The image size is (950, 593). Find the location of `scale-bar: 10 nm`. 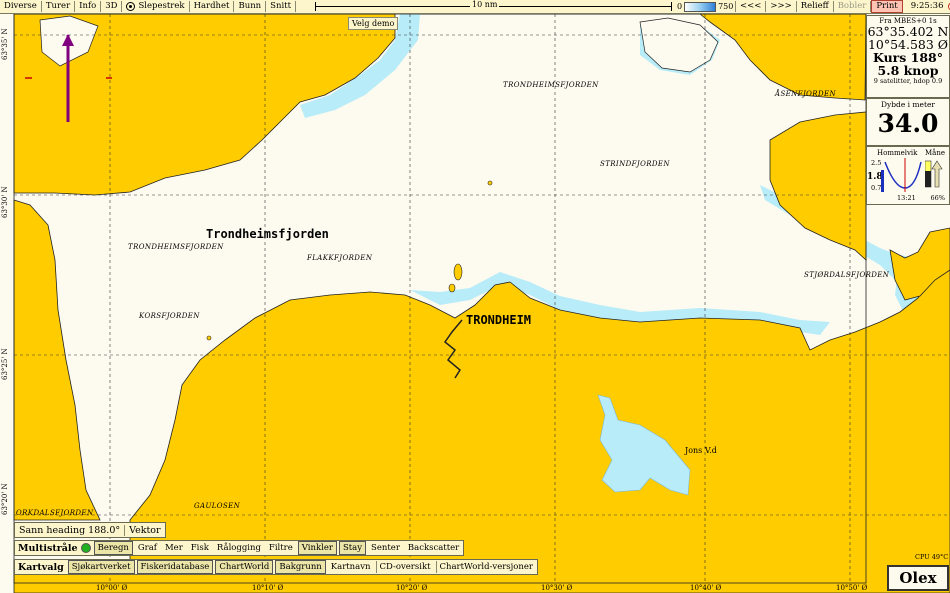

scale-bar: 10 nm is located at coordinates (493, 6).